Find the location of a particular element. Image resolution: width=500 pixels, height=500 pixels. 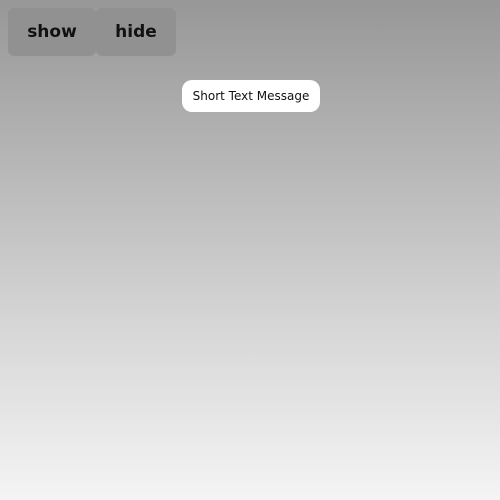

hide-button: hide is located at coordinates (136, 32).